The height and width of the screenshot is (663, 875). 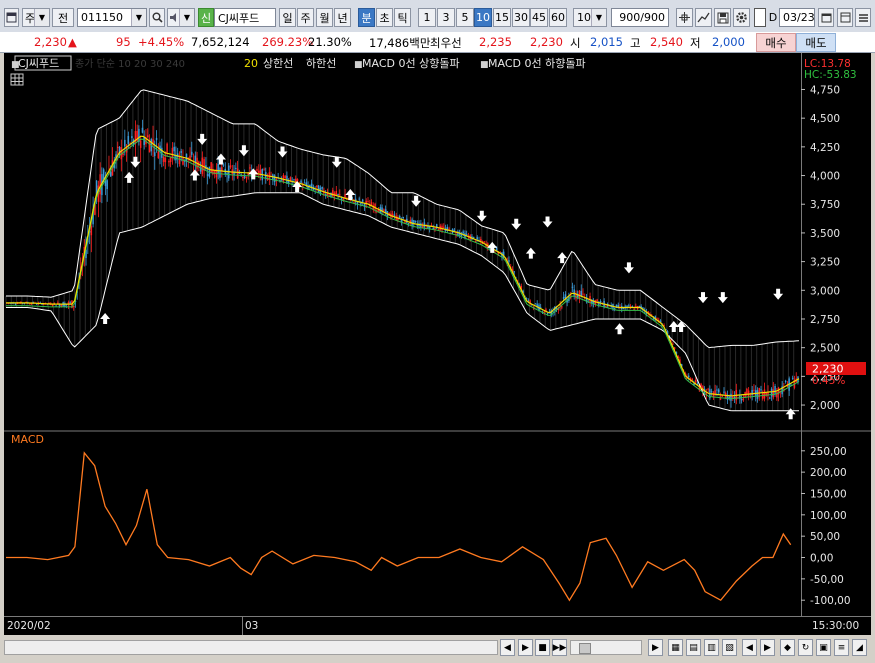 I want to click on minute-tab: 60, so click(x=558, y=17).